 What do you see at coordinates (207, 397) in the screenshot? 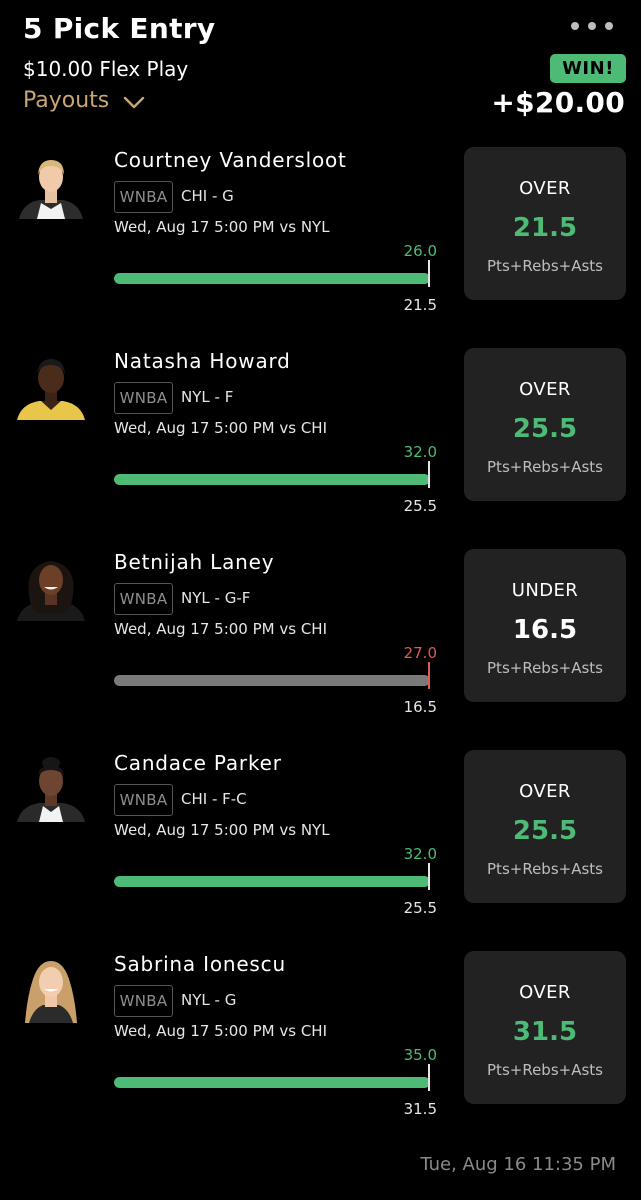
I see `team-position: NYL - F` at bounding box center [207, 397].